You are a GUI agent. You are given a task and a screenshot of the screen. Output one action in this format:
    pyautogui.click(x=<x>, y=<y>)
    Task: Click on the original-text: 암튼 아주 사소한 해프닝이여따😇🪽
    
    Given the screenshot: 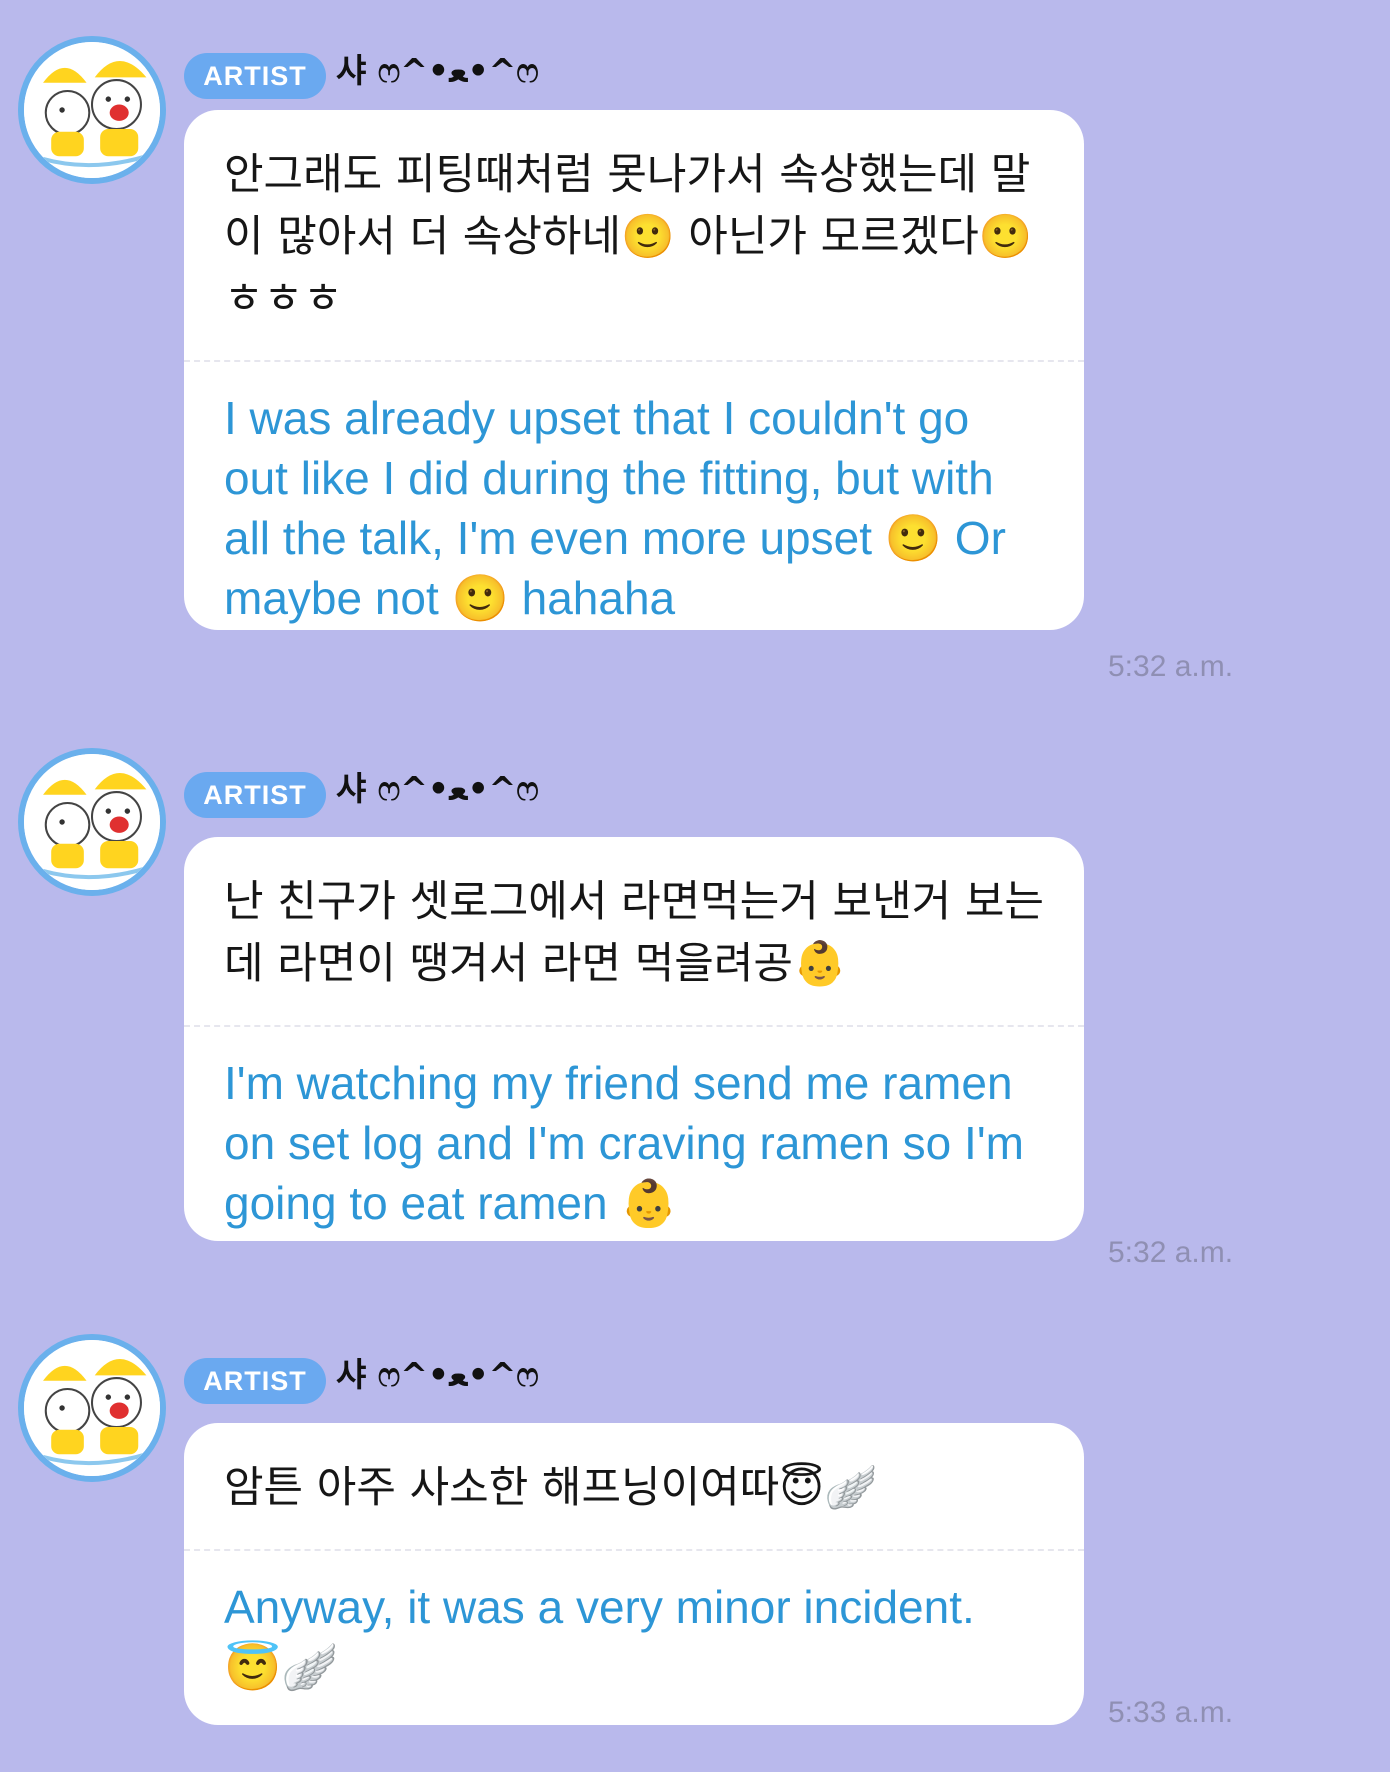 What is the action you would take?
    pyautogui.click(x=551, y=1488)
    